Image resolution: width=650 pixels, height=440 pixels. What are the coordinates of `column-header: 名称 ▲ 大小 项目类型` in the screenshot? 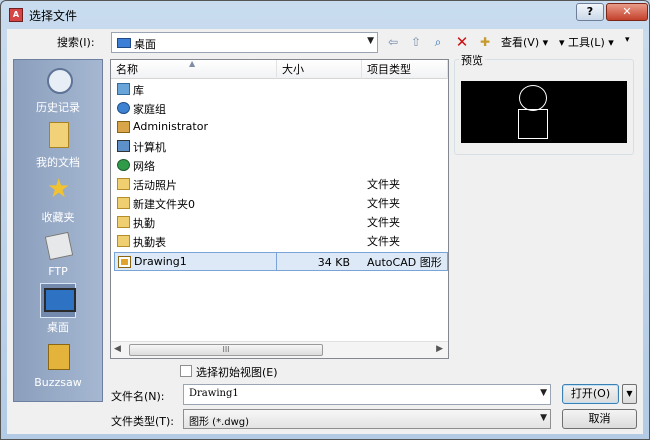 It's located at (279, 69).